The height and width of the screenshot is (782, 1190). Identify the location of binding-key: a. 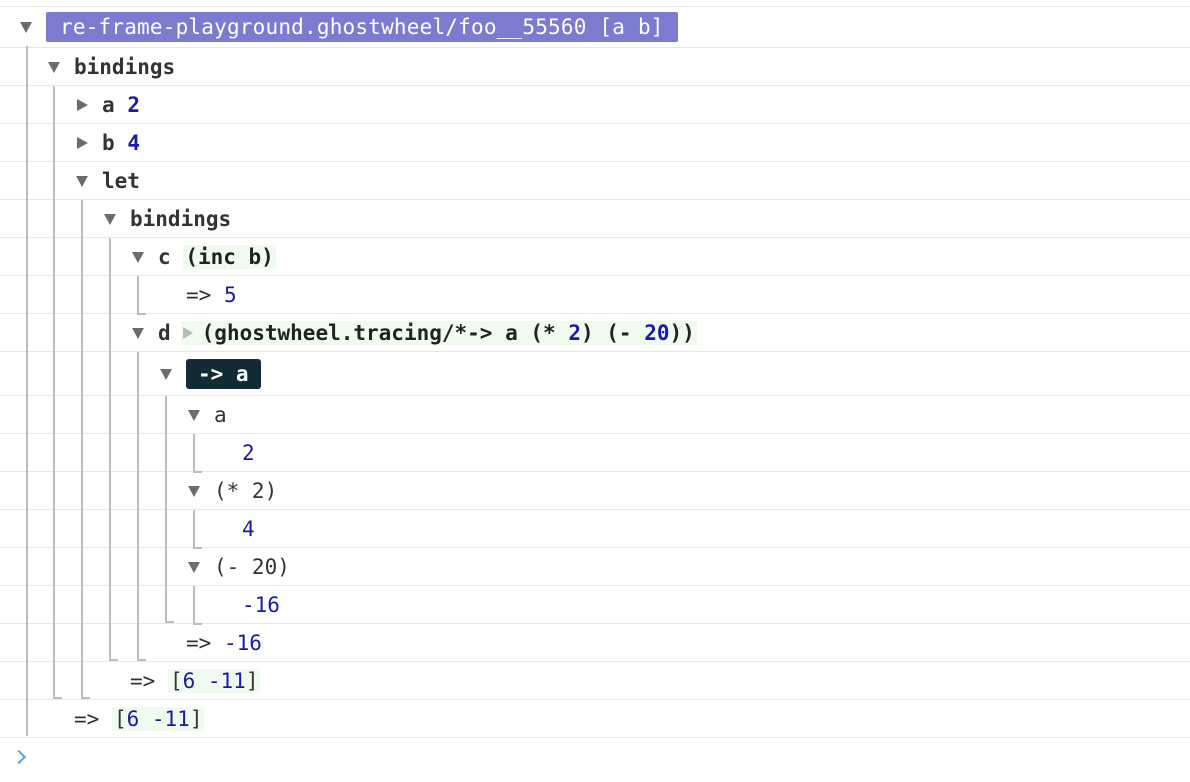
(108, 105).